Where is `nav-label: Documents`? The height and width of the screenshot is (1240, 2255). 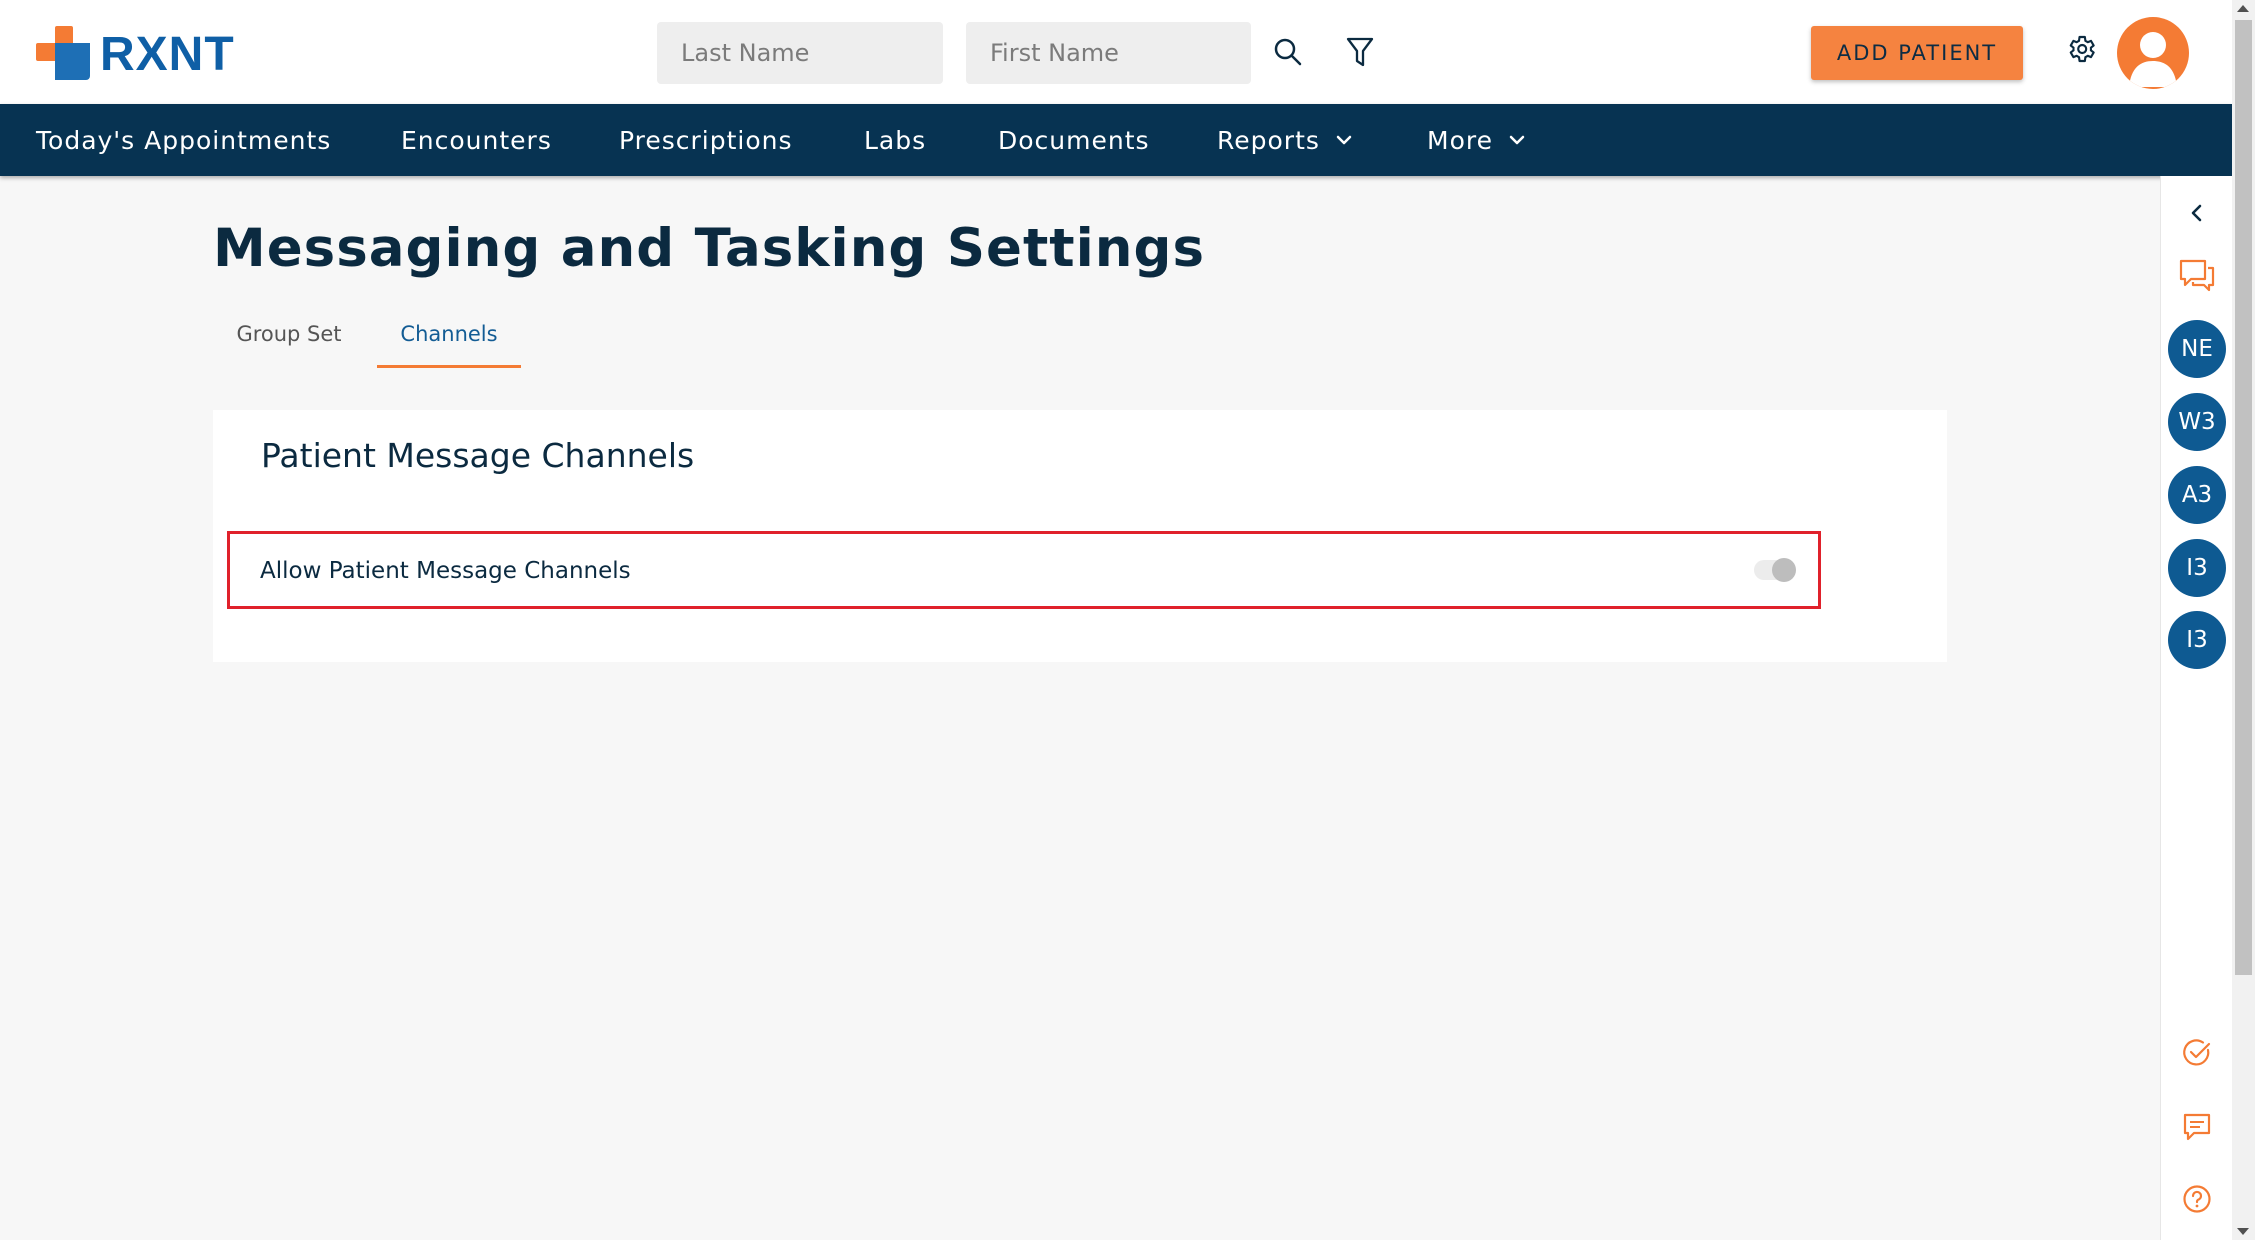
nav-label: Documents is located at coordinates (1074, 140).